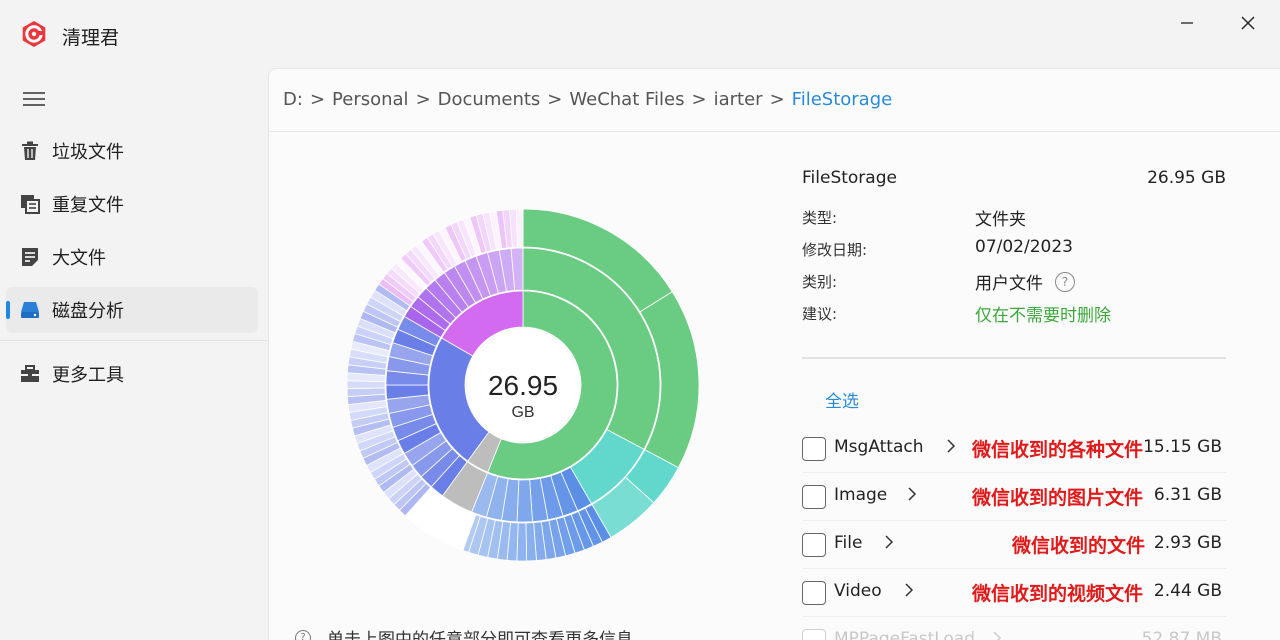 The image size is (1280, 640). I want to click on help-icon: ?, so click(1065, 281).